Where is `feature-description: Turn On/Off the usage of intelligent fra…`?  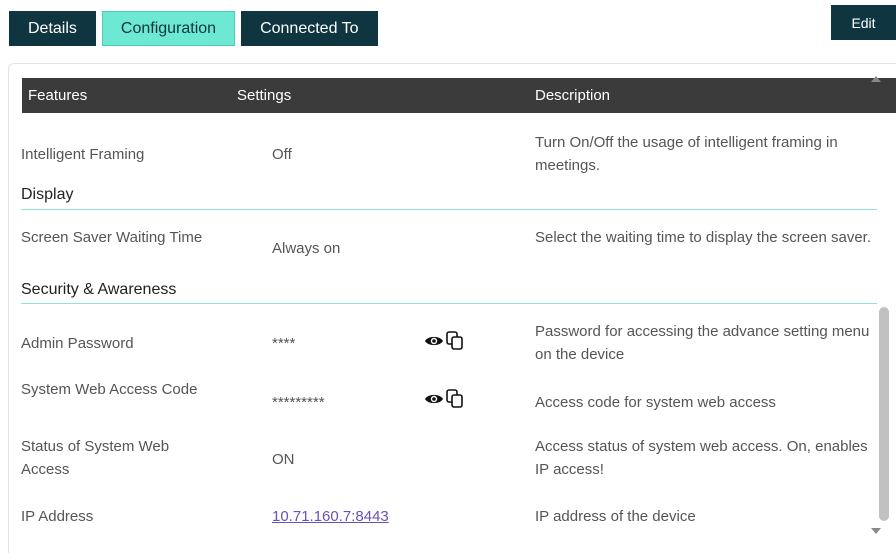 feature-description: Turn On/Off the usage of intelligent fra… is located at coordinates (686, 154).